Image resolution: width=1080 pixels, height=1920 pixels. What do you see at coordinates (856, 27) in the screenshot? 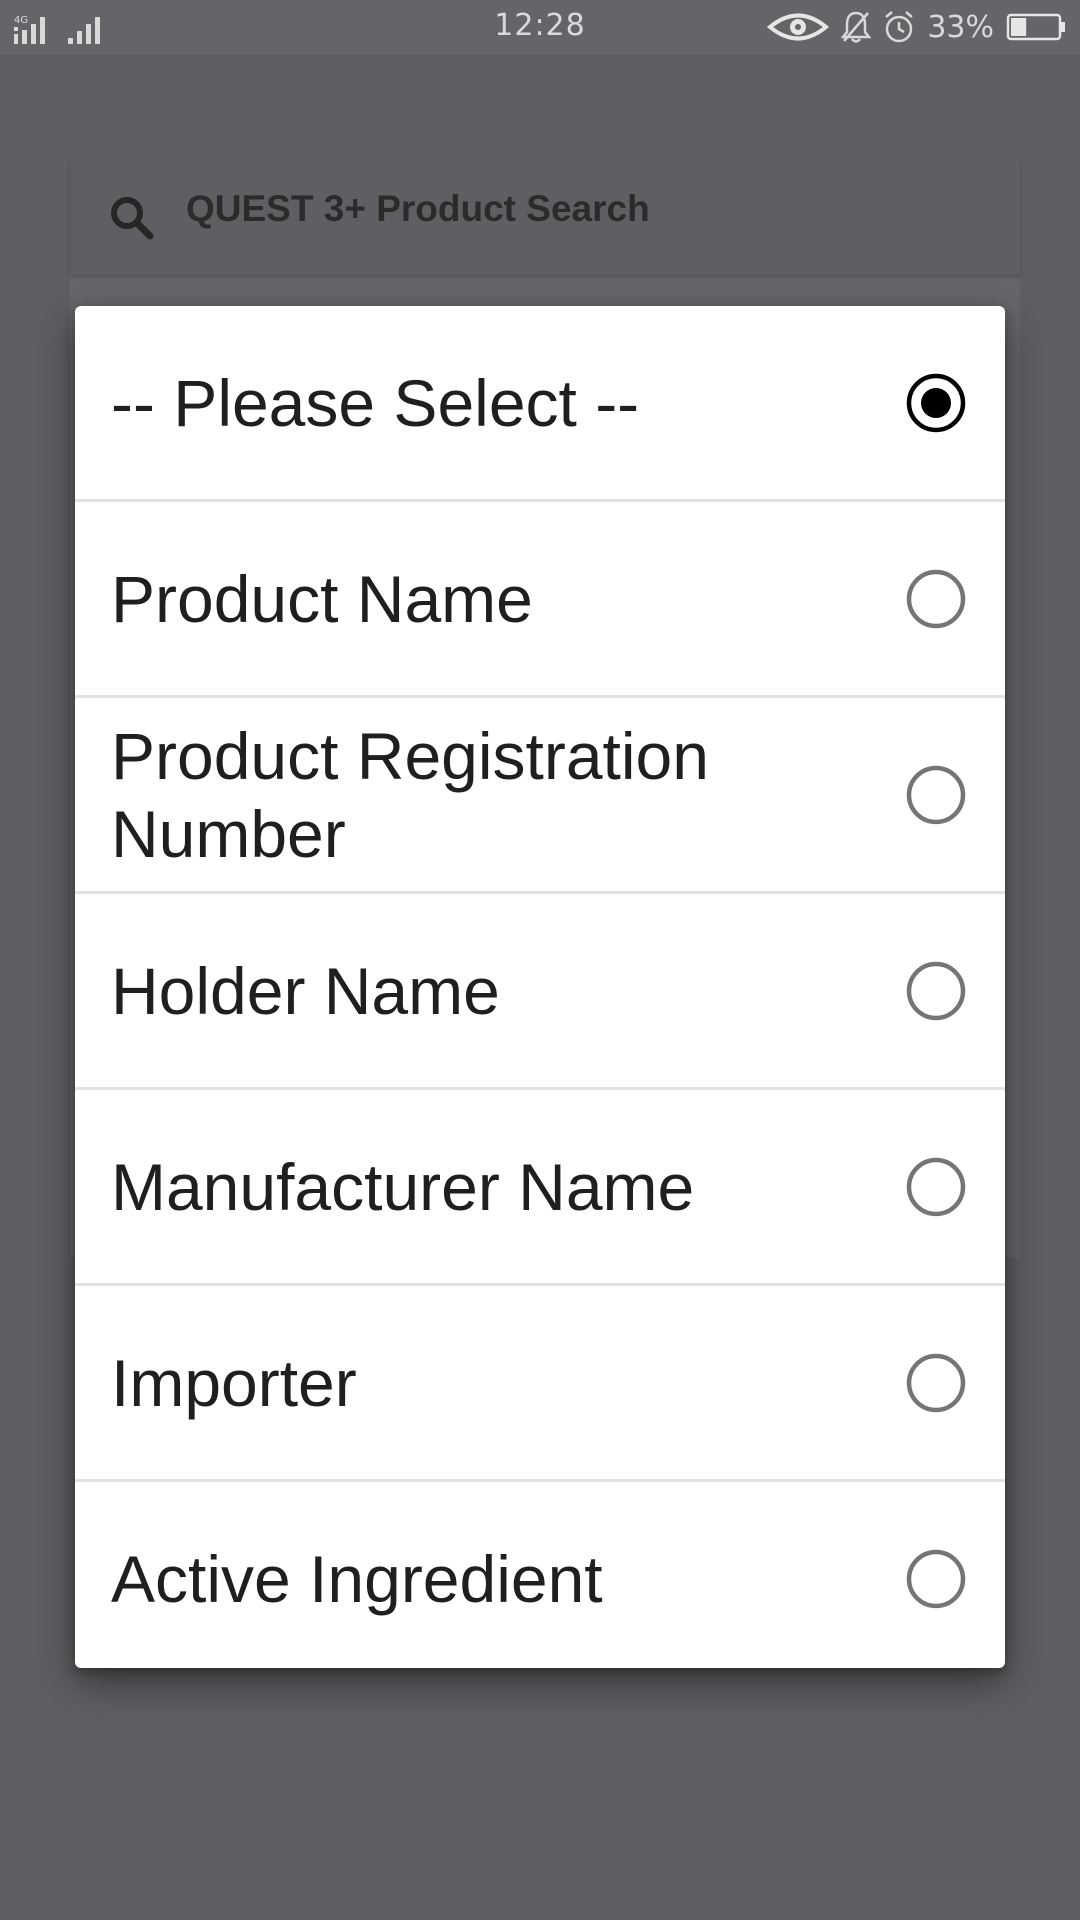
I see `bell-muted-icon` at bounding box center [856, 27].